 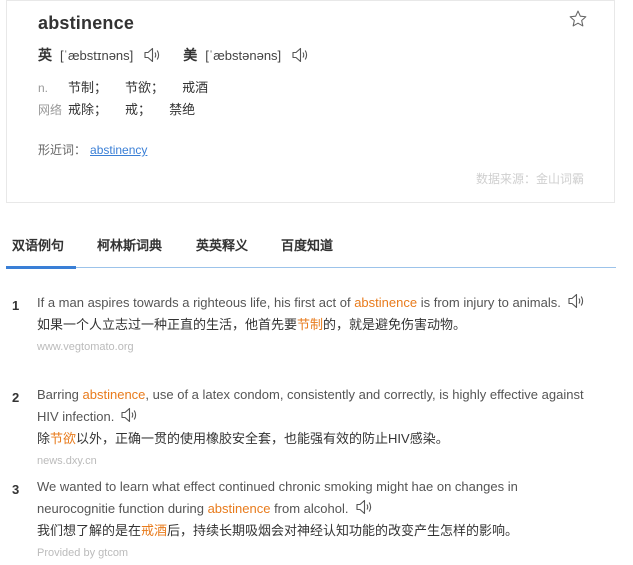 What do you see at coordinates (182, 109) in the screenshot?
I see `definition-item: 禁绝` at bounding box center [182, 109].